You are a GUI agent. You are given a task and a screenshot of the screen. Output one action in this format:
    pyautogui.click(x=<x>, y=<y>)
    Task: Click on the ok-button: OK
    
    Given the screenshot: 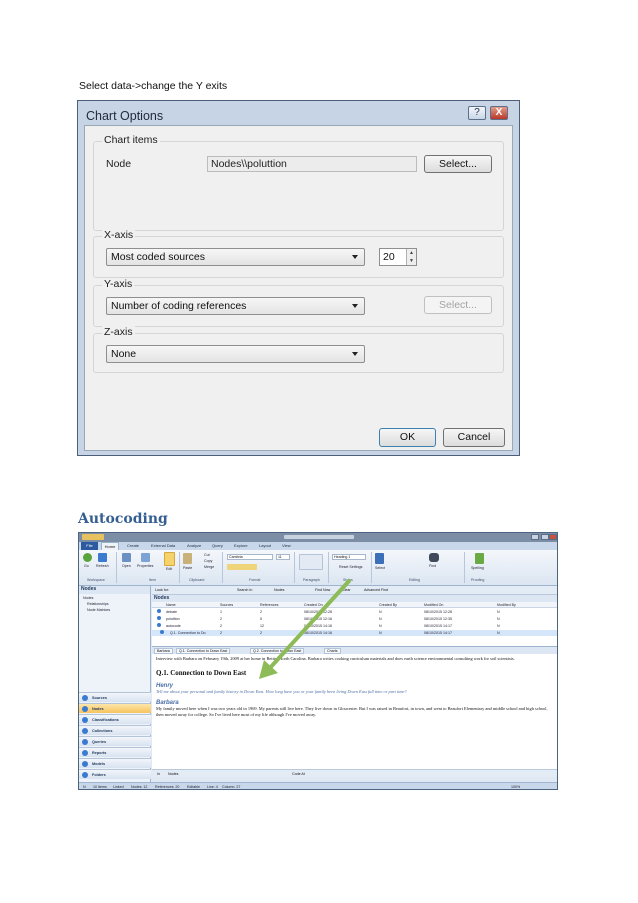 What is the action you would take?
    pyautogui.click(x=407, y=437)
    